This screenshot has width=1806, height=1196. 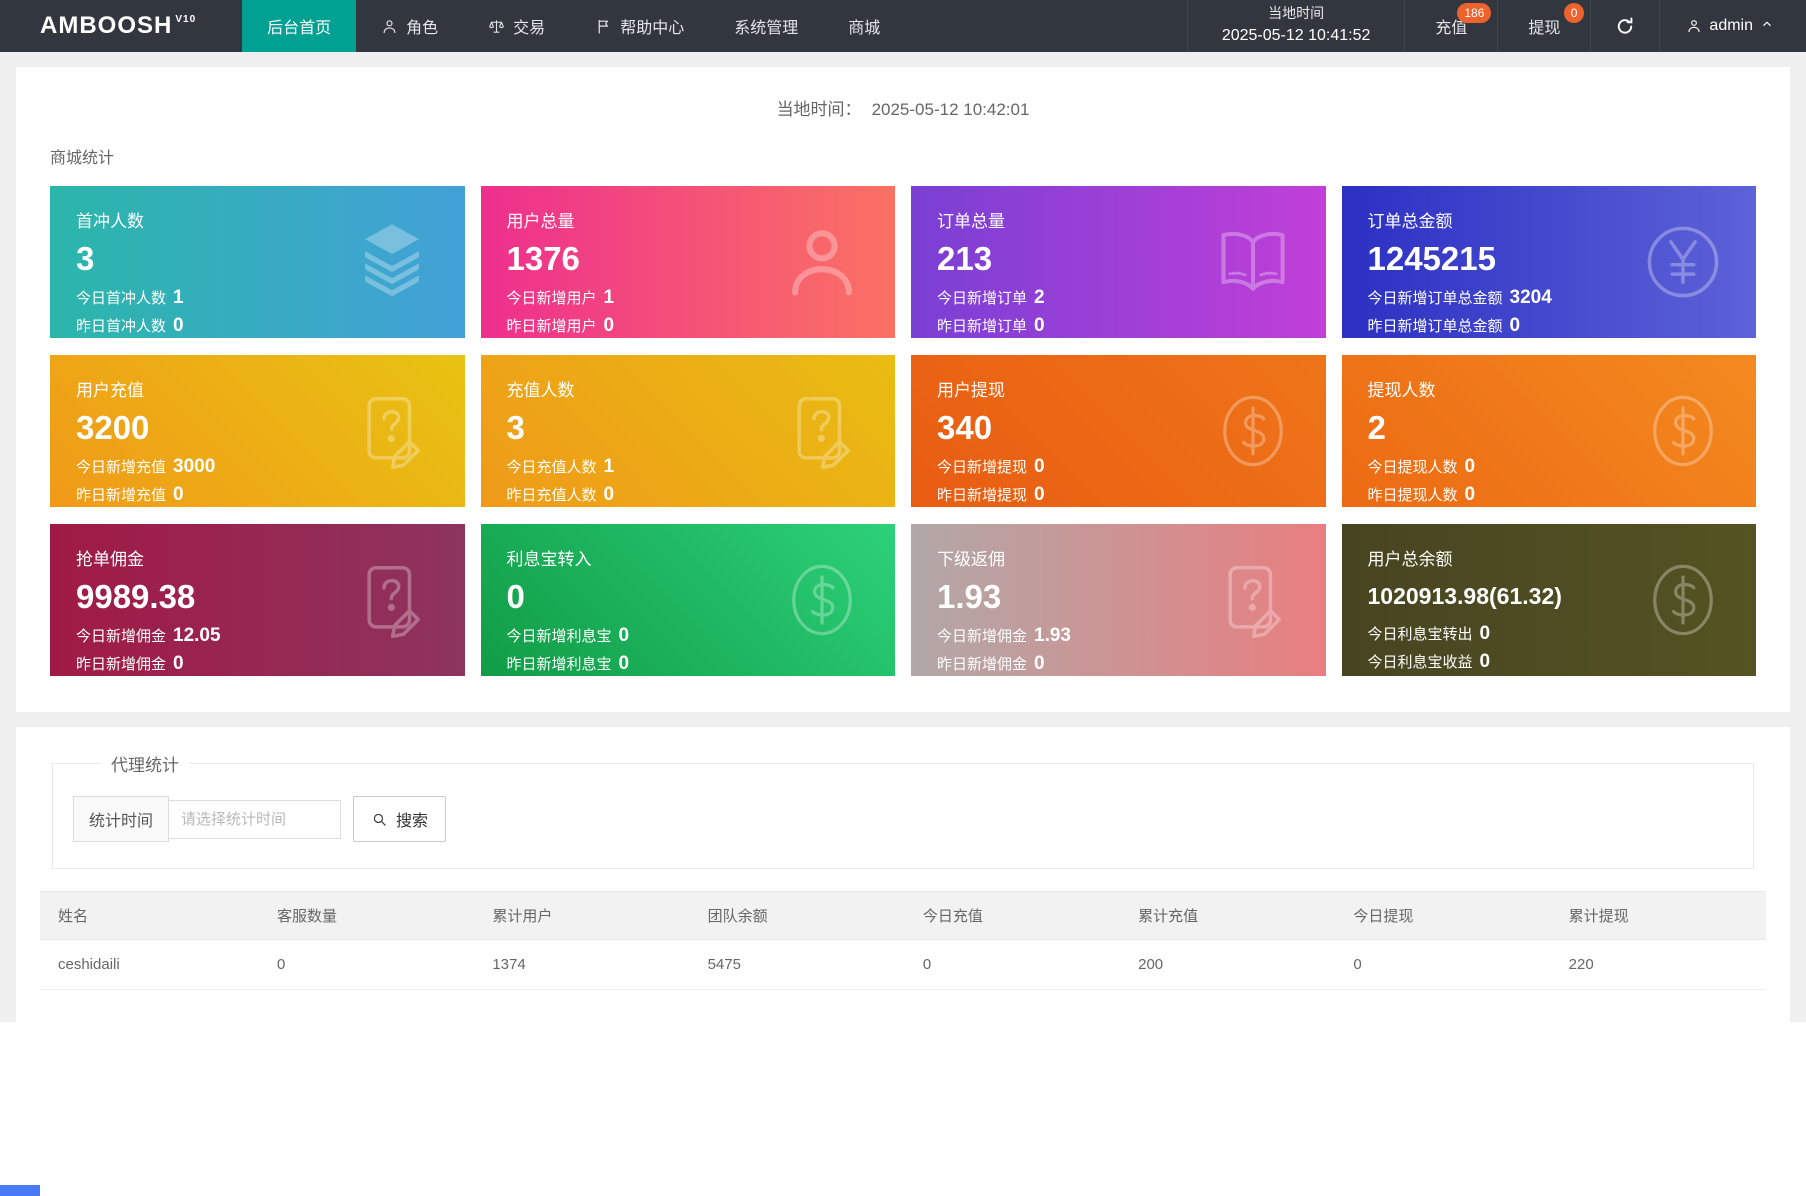 I want to click on local-time-label: 当地时间, so click(x=1296, y=12).